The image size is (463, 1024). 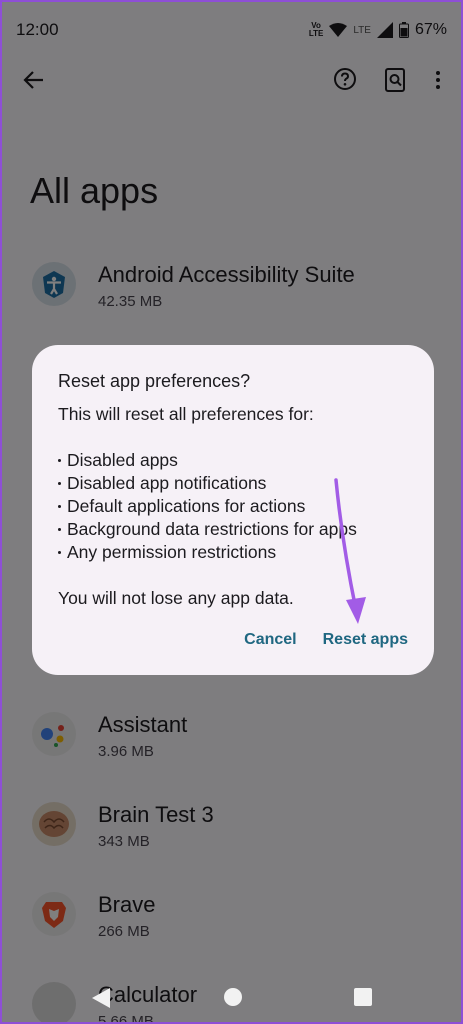 What do you see at coordinates (207, 460) in the screenshot?
I see `bullet-item: Disabled apps` at bounding box center [207, 460].